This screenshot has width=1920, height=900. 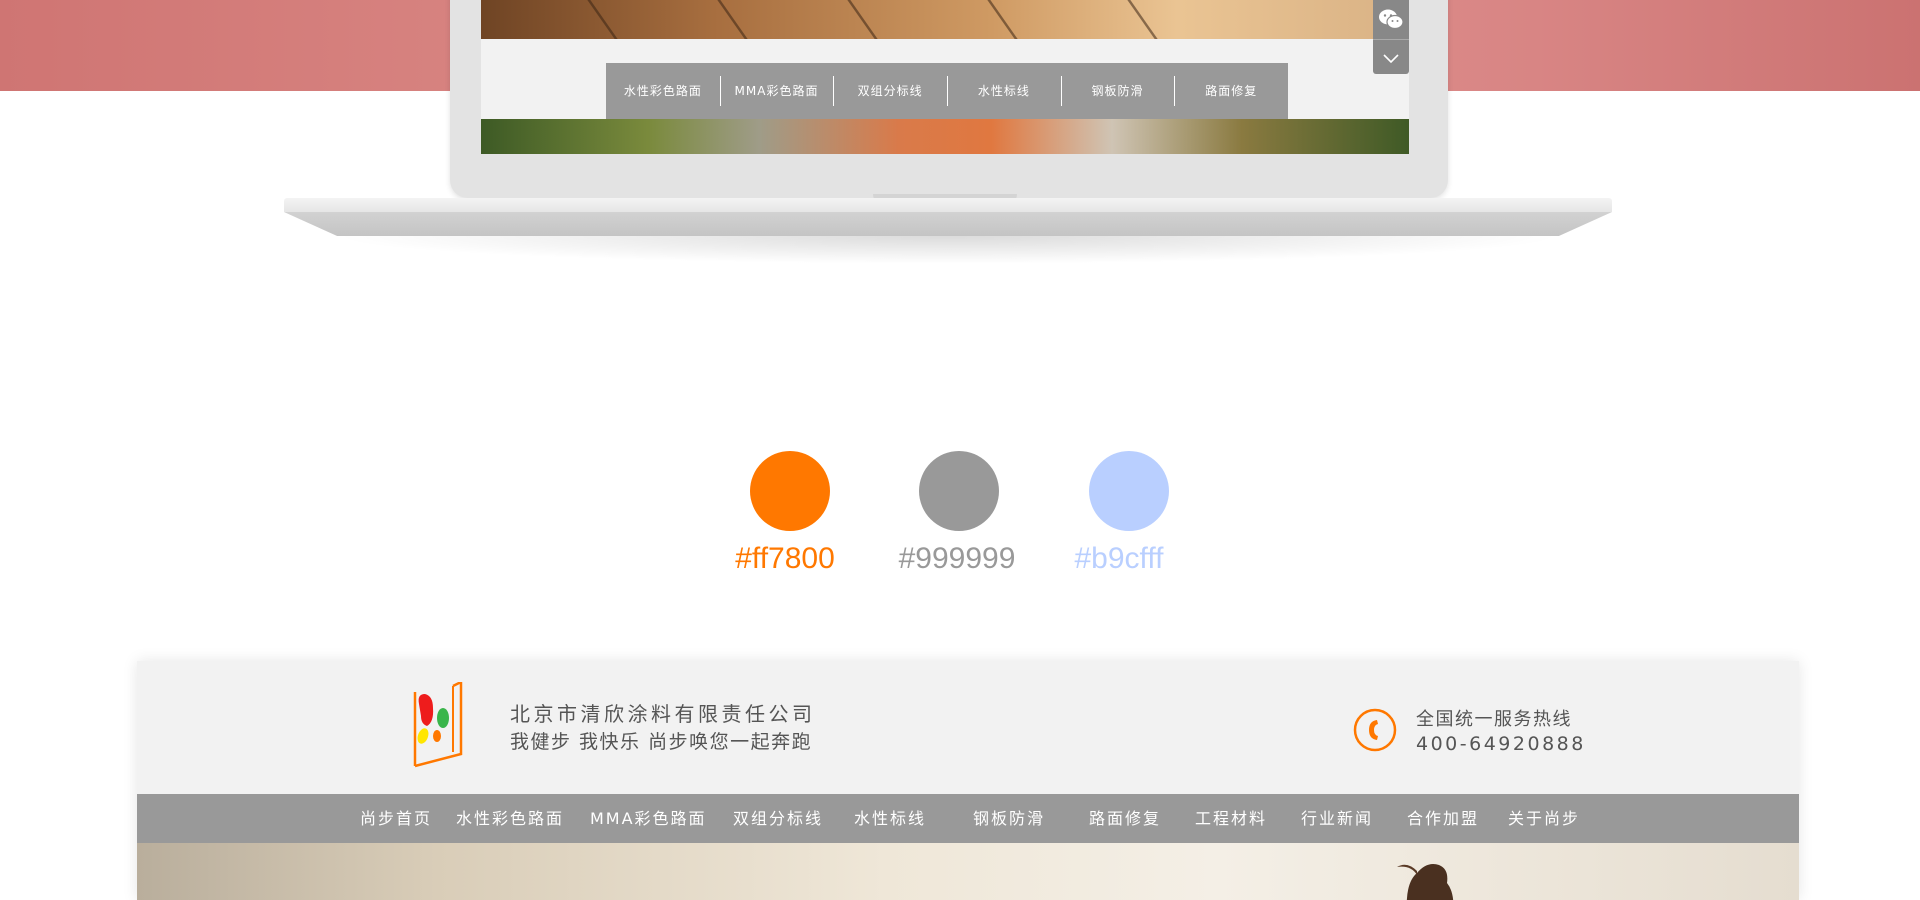 What do you see at coordinates (968, 871) in the screenshot?
I see `hero-banner-photo` at bounding box center [968, 871].